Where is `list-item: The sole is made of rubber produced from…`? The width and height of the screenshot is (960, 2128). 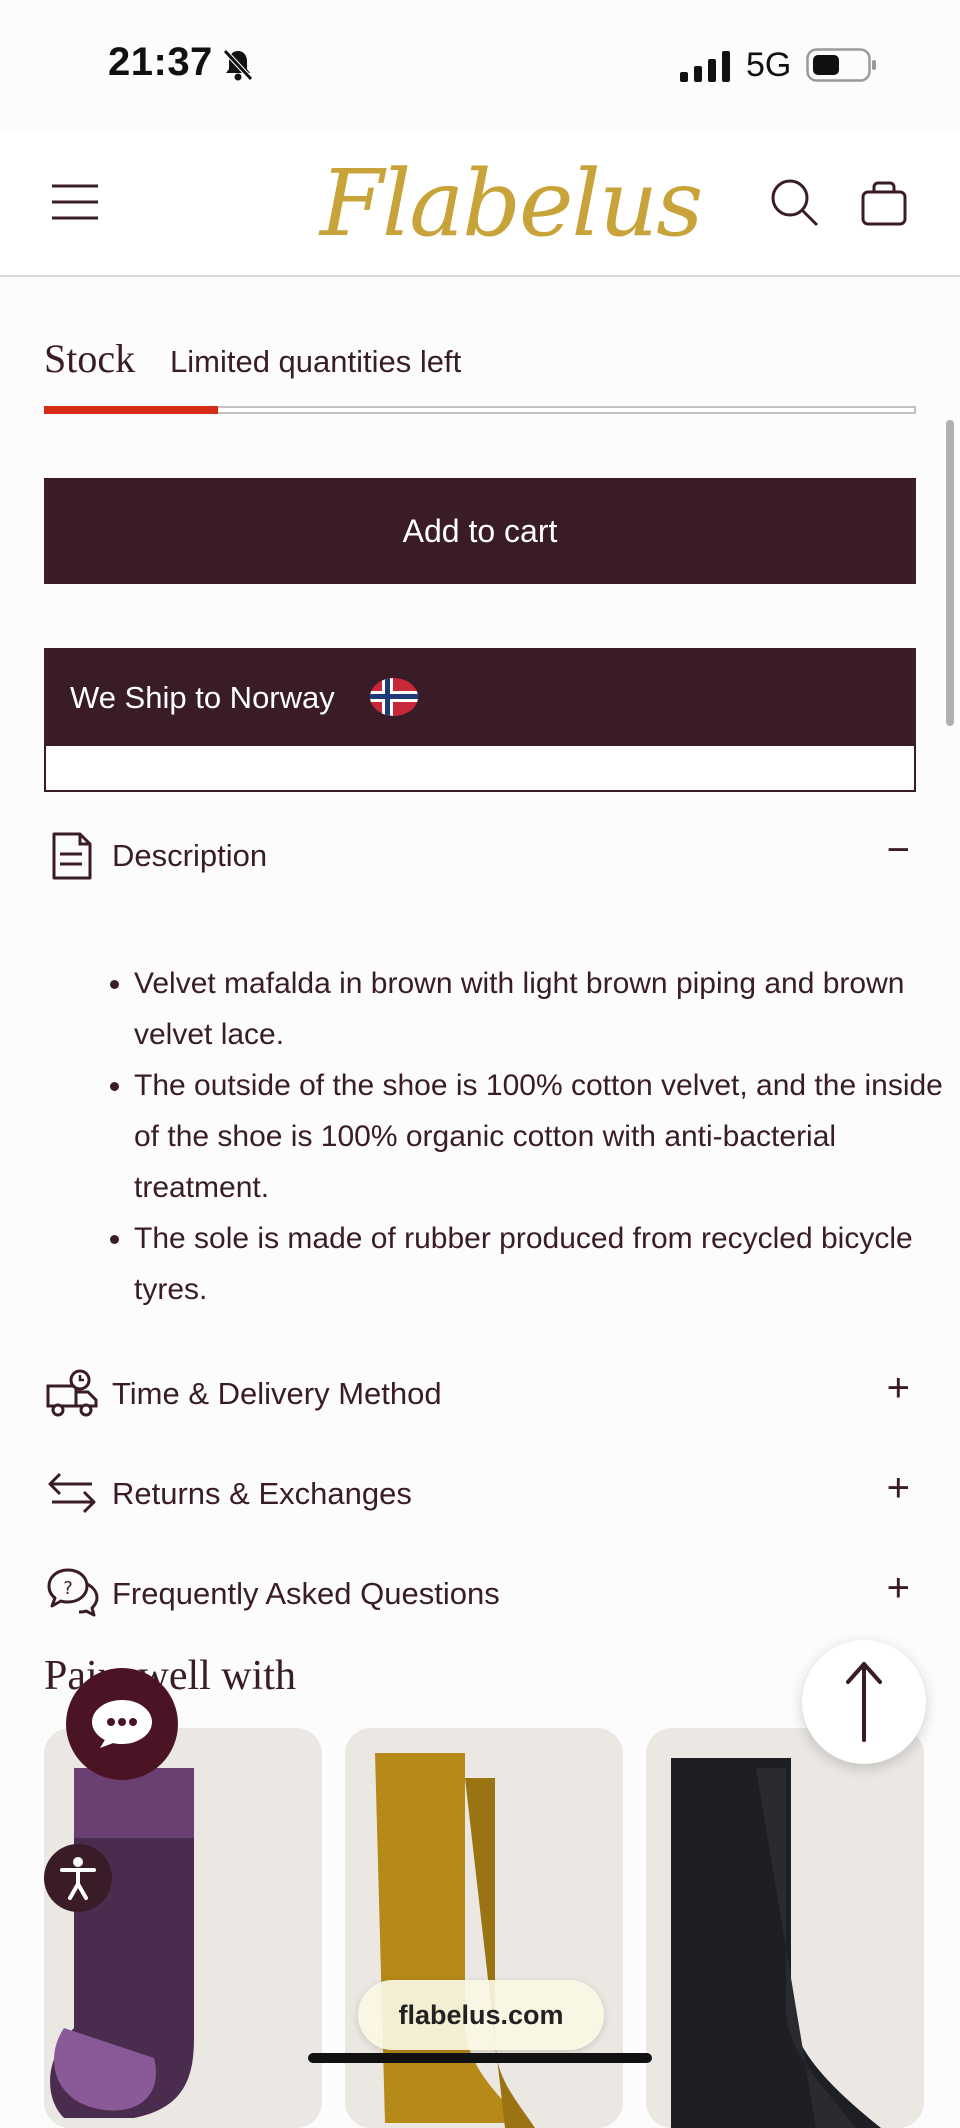
list-item: The sole is made of rubber produced from… is located at coordinates (539, 1264).